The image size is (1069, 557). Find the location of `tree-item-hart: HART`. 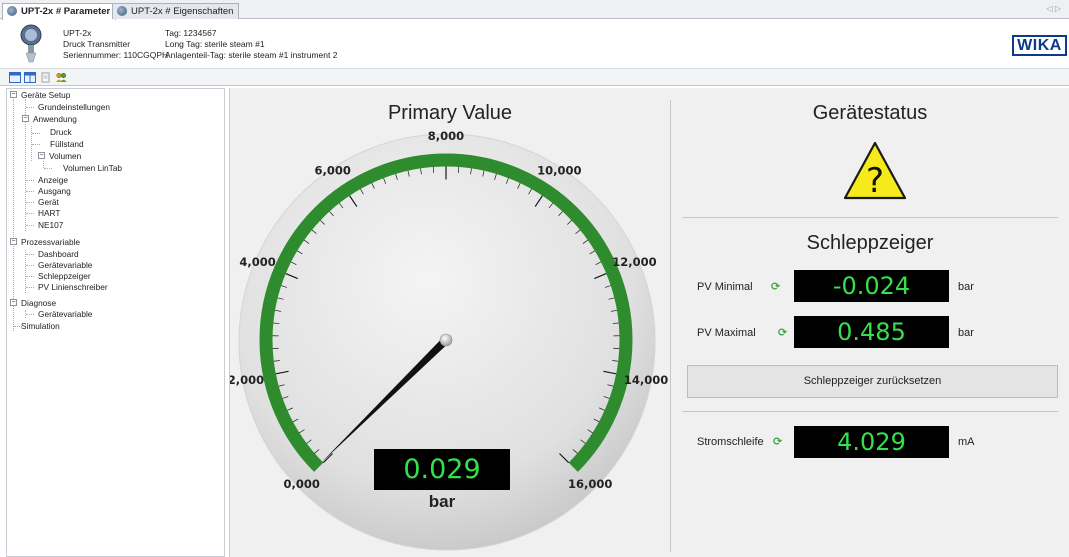

tree-item-hart: HART is located at coordinates (49, 213).